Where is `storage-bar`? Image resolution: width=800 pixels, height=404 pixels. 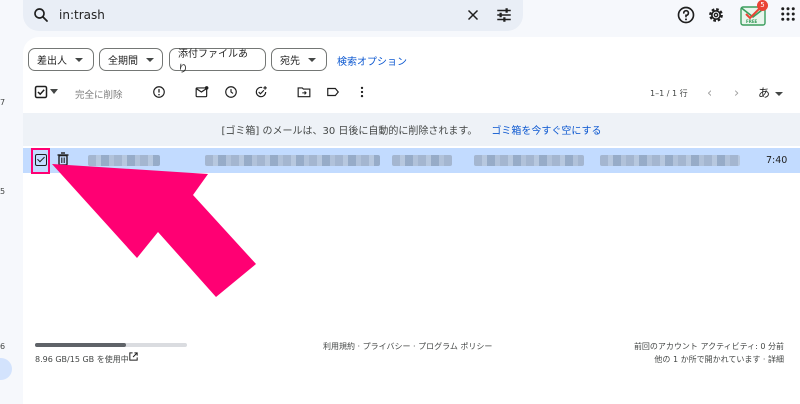
storage-bar is located at coordinates (111, 345).